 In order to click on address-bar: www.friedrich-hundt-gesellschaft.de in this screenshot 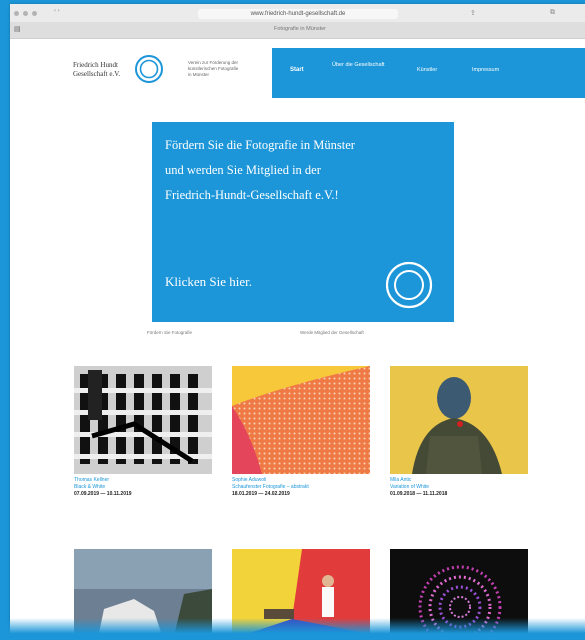, I will do `click(298, 14)`.